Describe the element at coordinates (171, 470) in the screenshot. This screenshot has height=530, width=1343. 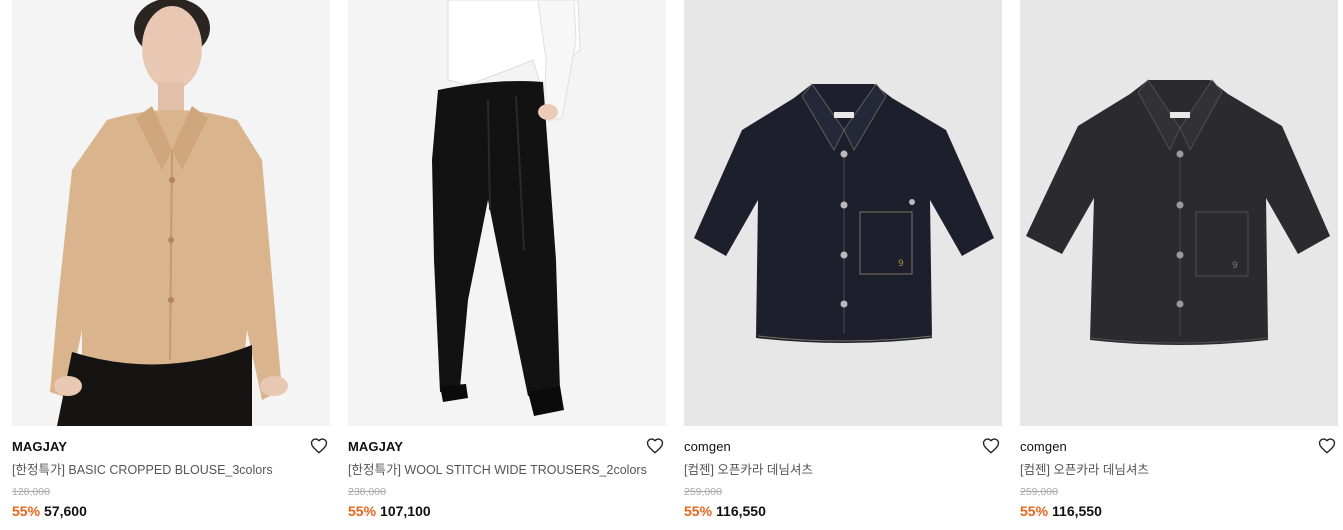
I see `product-name: [한정특가] BASIC CROPPED BLOUSE_3colors` at that location.